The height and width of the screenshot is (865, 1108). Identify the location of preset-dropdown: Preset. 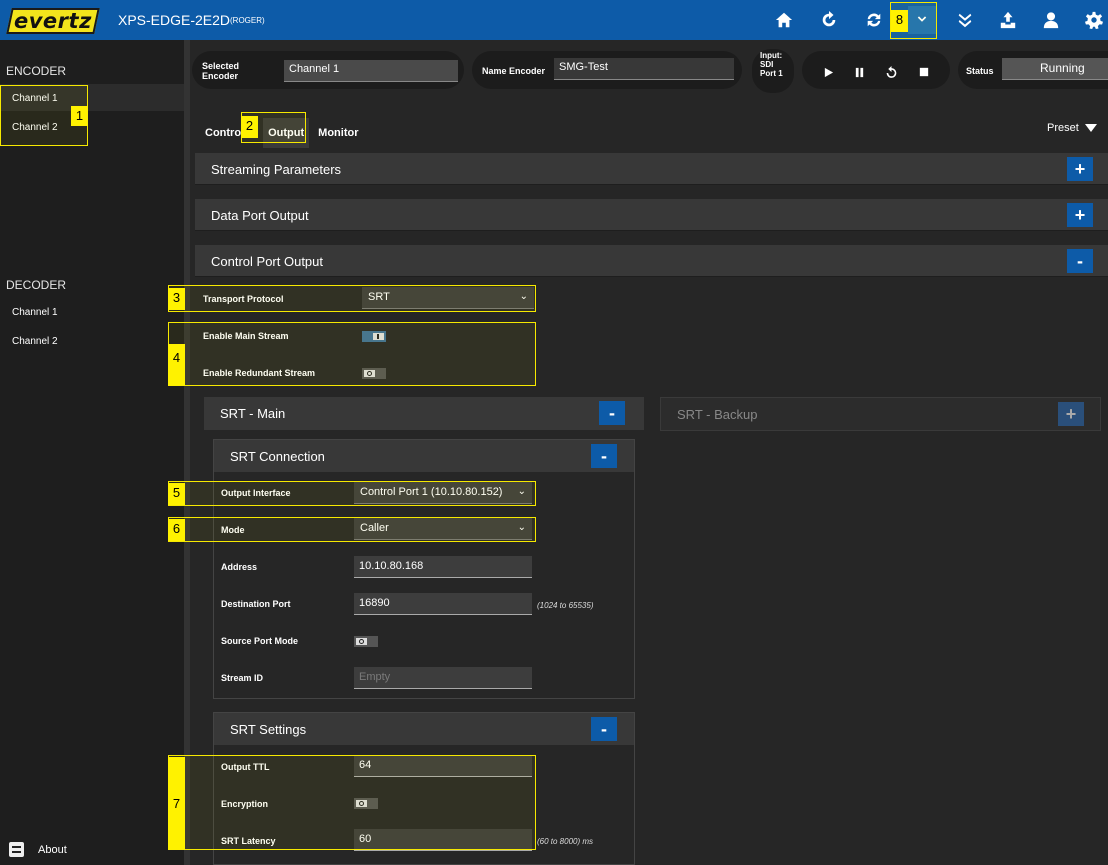
(1072, 128).